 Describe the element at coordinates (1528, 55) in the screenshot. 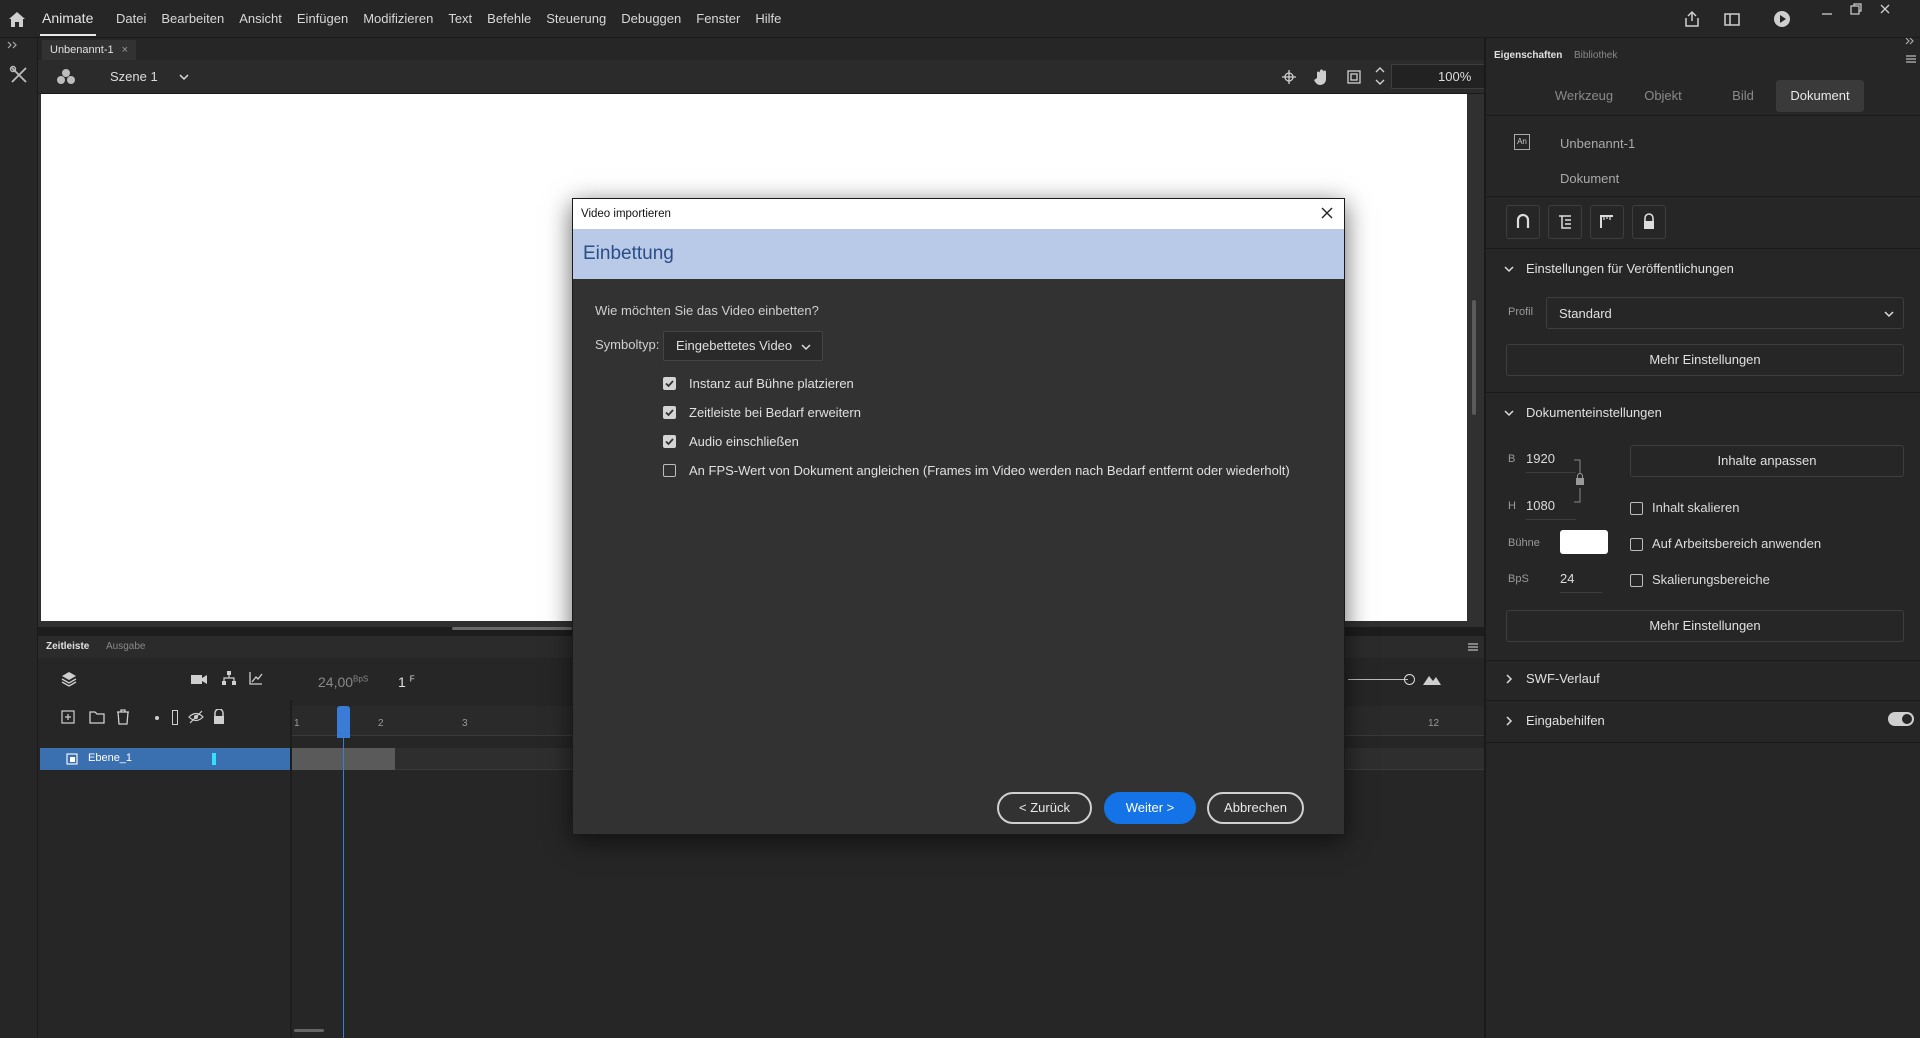

I see `tab-properties: Eigenschaften` at that location.